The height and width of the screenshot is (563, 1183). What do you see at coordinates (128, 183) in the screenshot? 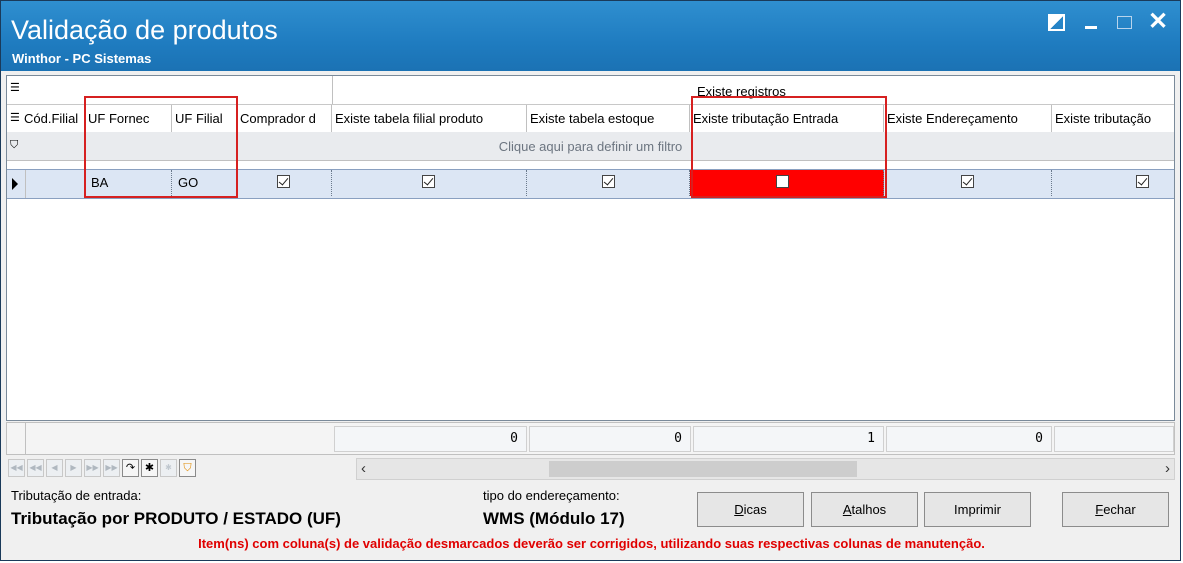
I see `cell-uf-fornec: BA` at bounding box center [128, 183].